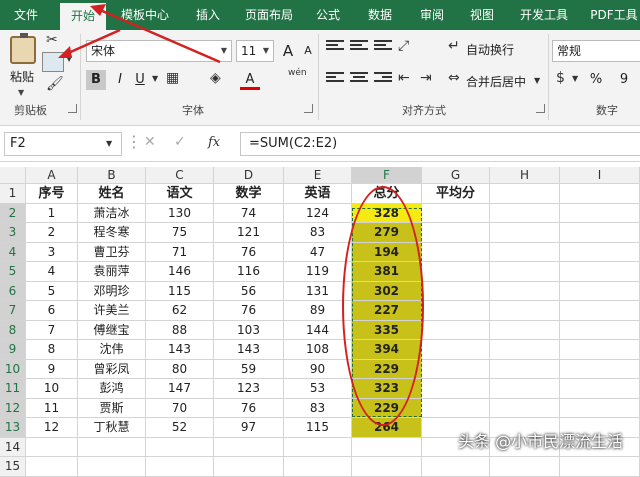 This screenshot has width=640, height=477. I want to click on tab-data: 数据, so click(380, 15).